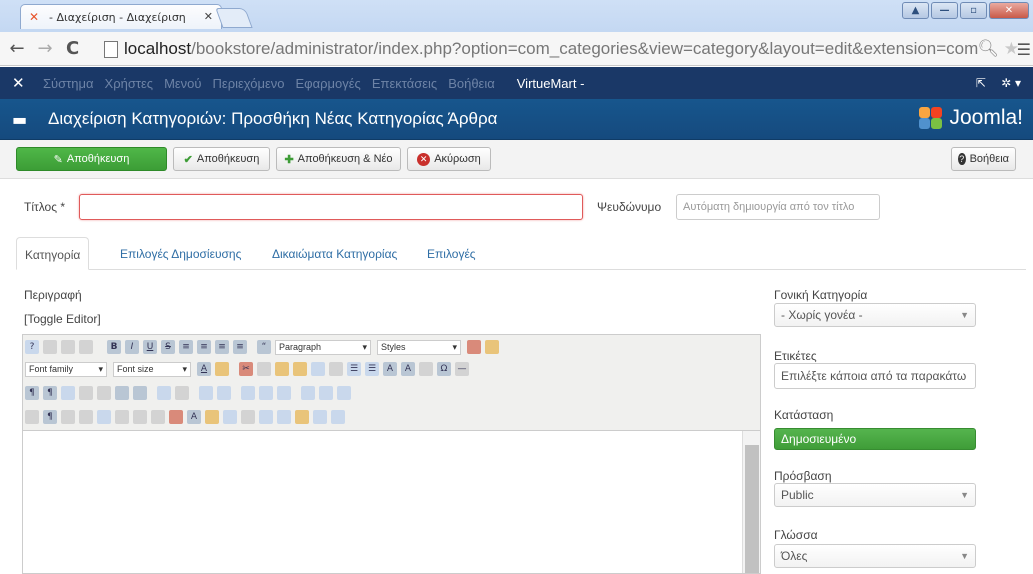  Describe the element at coordinates (344, 393) in the screenshot. I see `split-cells-icon` at that location.